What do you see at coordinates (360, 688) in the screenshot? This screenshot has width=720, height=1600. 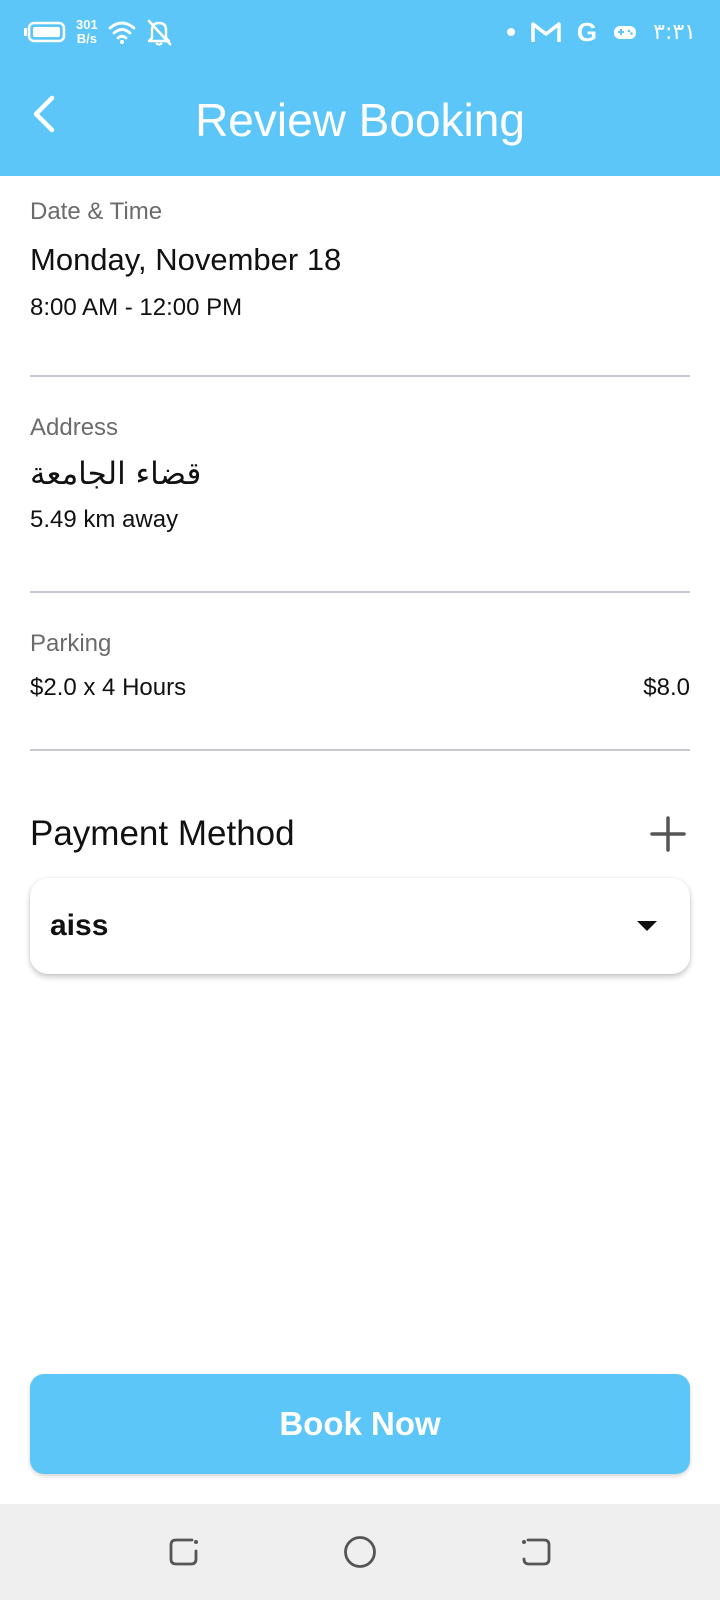 I see `parking-row: $2.0 x 4 Hours $8.0` at bounding box center [360, 688].